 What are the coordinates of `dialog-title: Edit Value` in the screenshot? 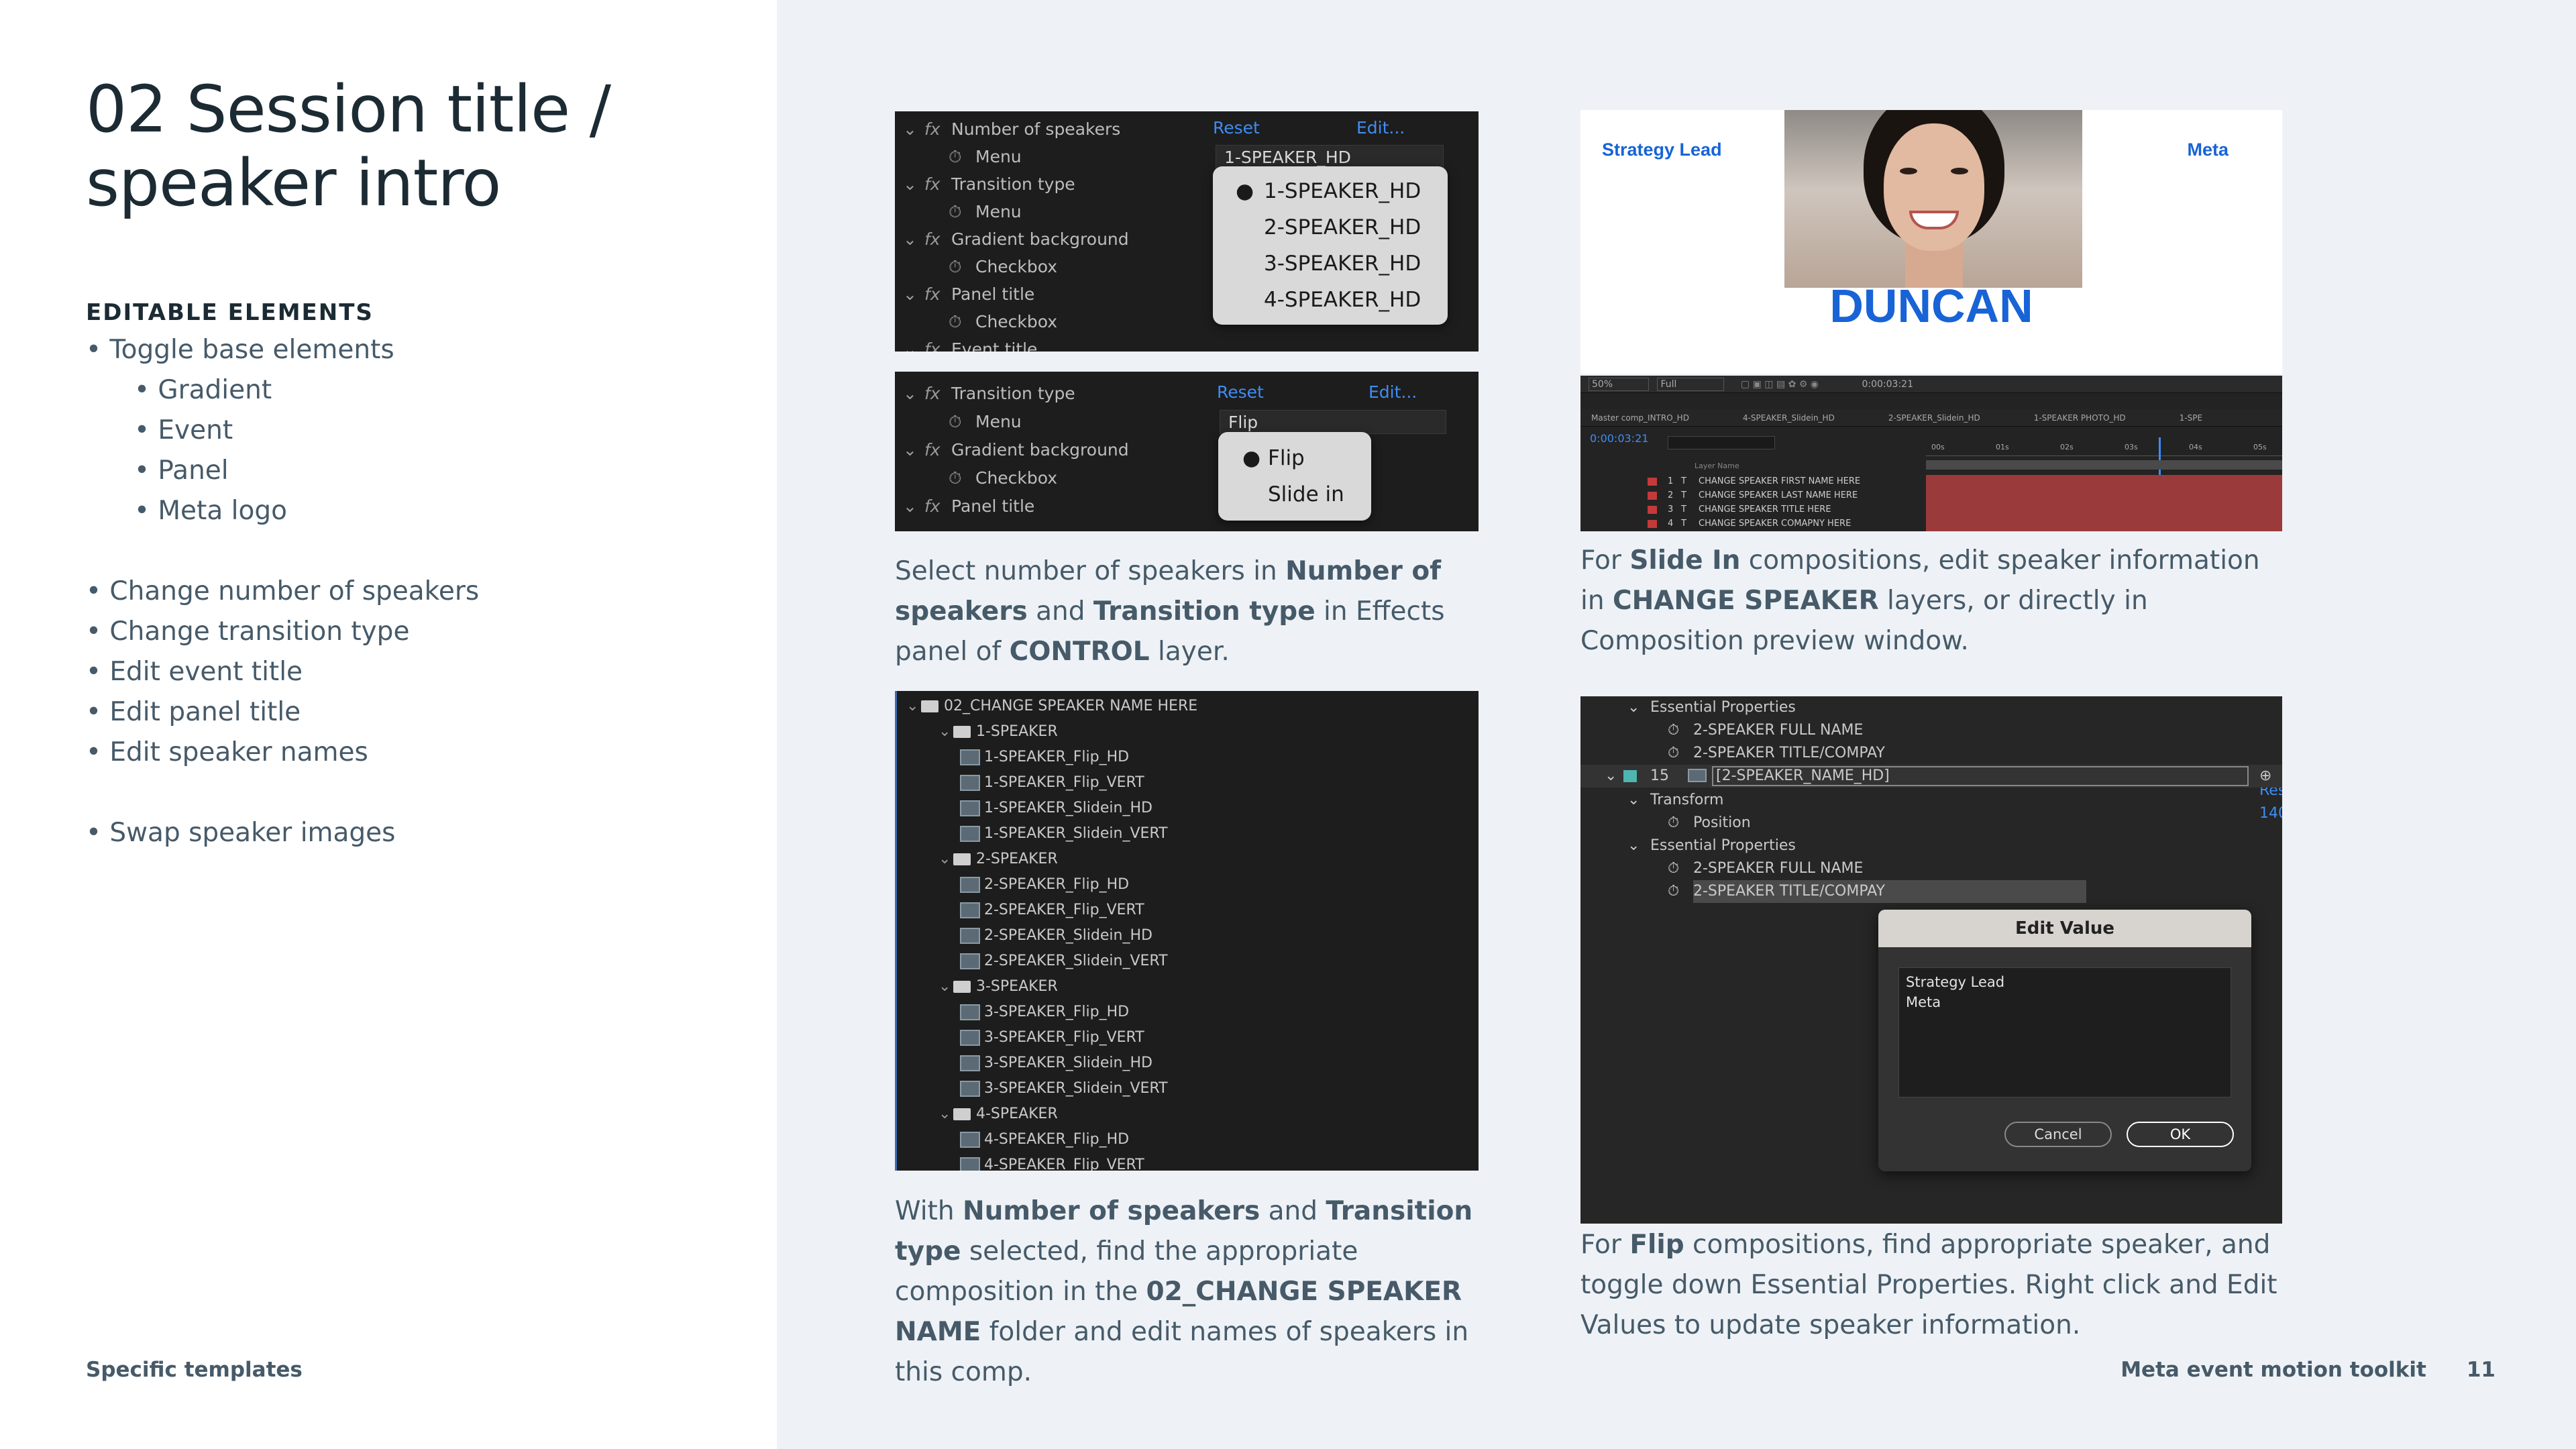 It's located at (2064, 928).